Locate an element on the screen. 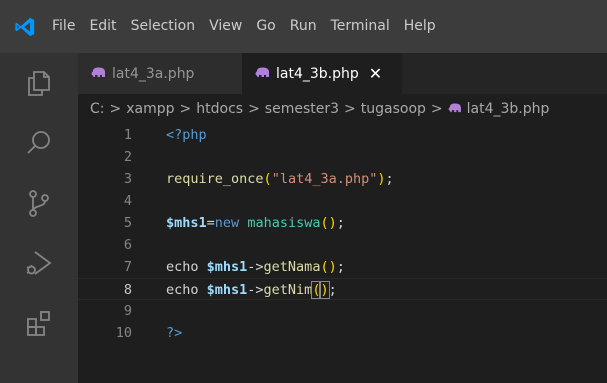 Image resolution: width=607 pixels, height=383 pixels. menu-item-file: File is located at coordinates (66, 26).